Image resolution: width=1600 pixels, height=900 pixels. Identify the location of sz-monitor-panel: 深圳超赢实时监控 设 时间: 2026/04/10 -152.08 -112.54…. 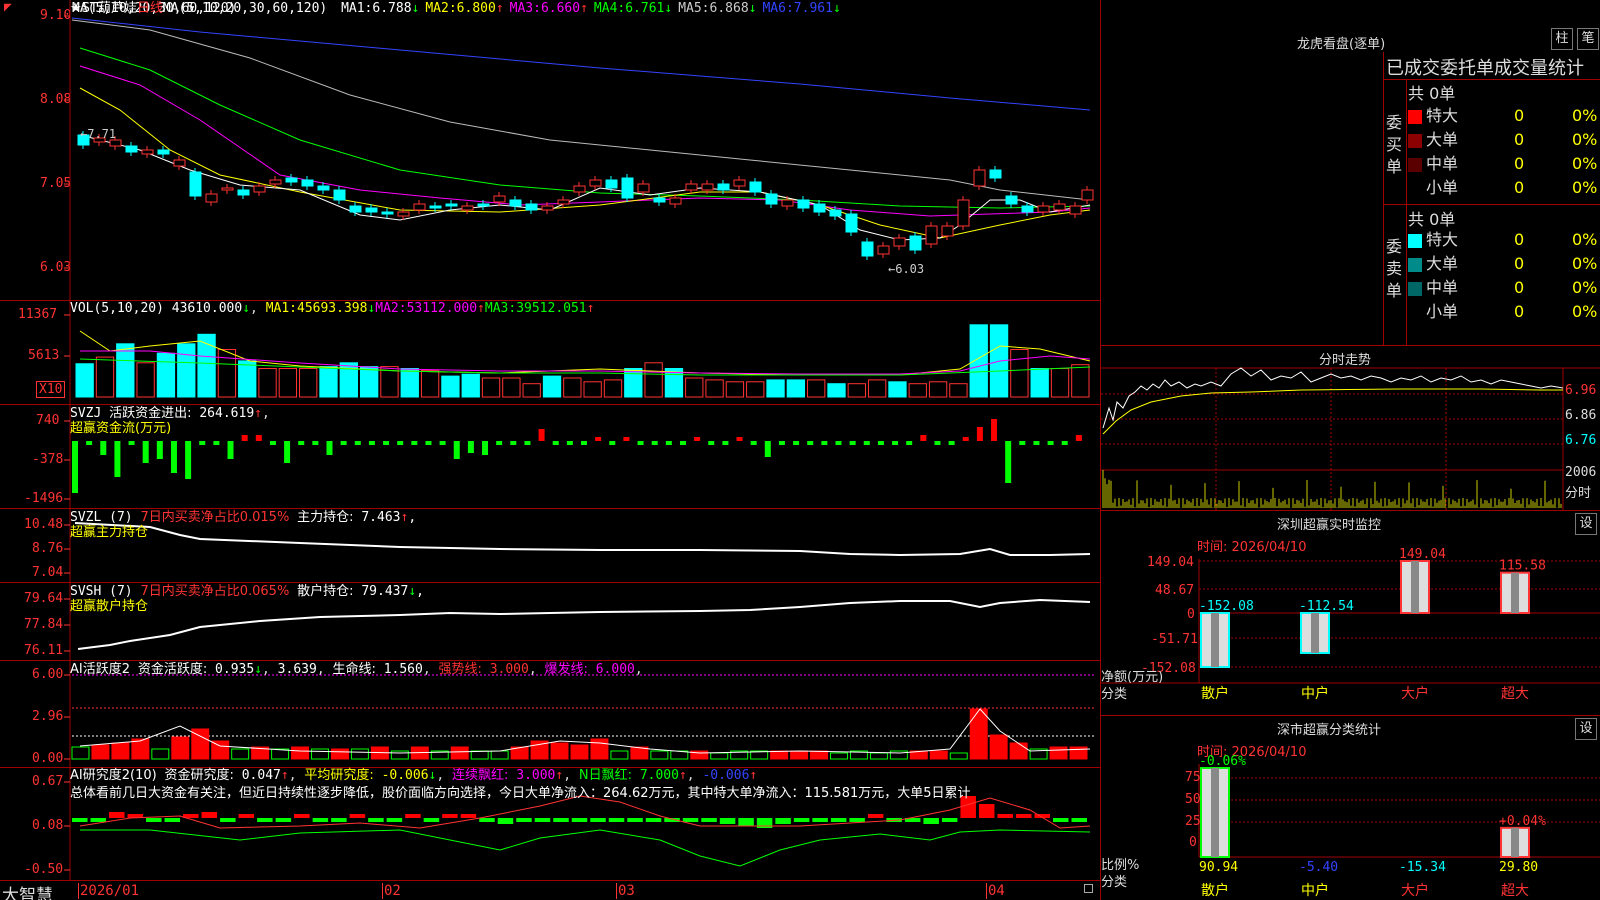
(1350, 613).